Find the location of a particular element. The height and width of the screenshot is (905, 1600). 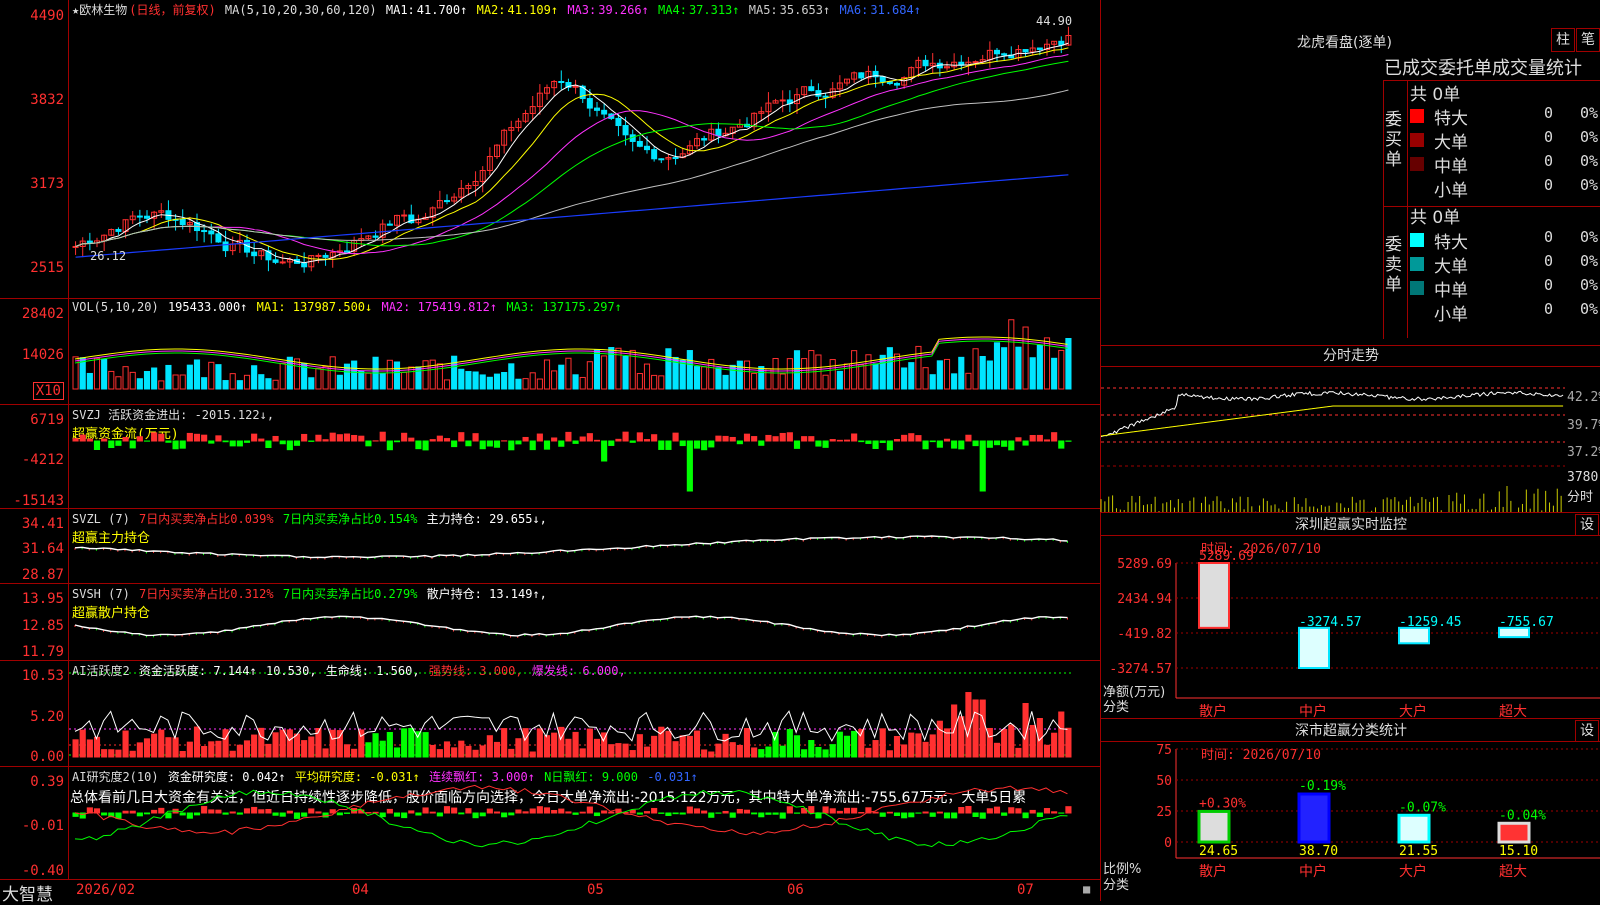

bar-value-label: 15.10 is located at coordinates (1518, 851).